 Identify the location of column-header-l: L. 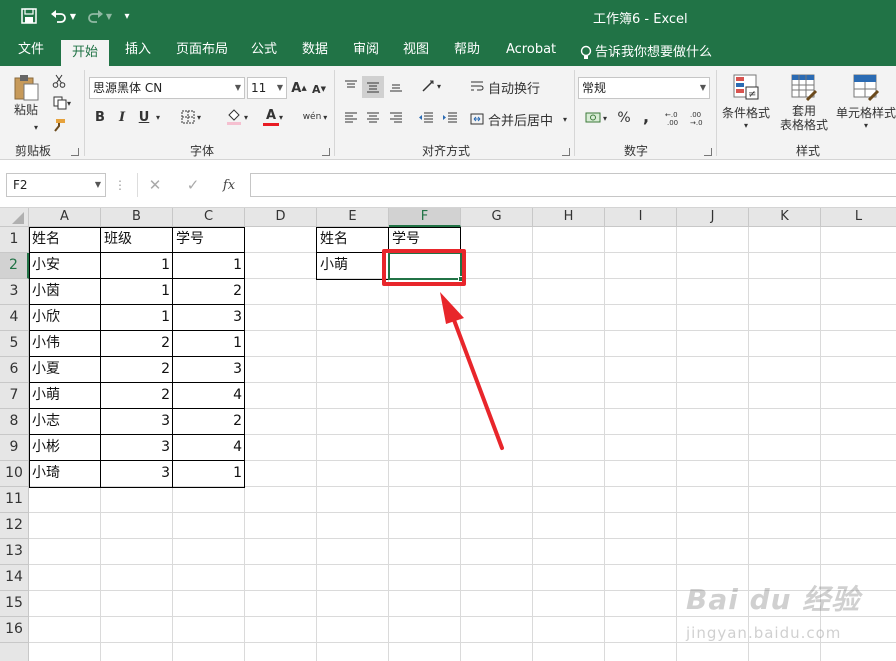
(858, 217).